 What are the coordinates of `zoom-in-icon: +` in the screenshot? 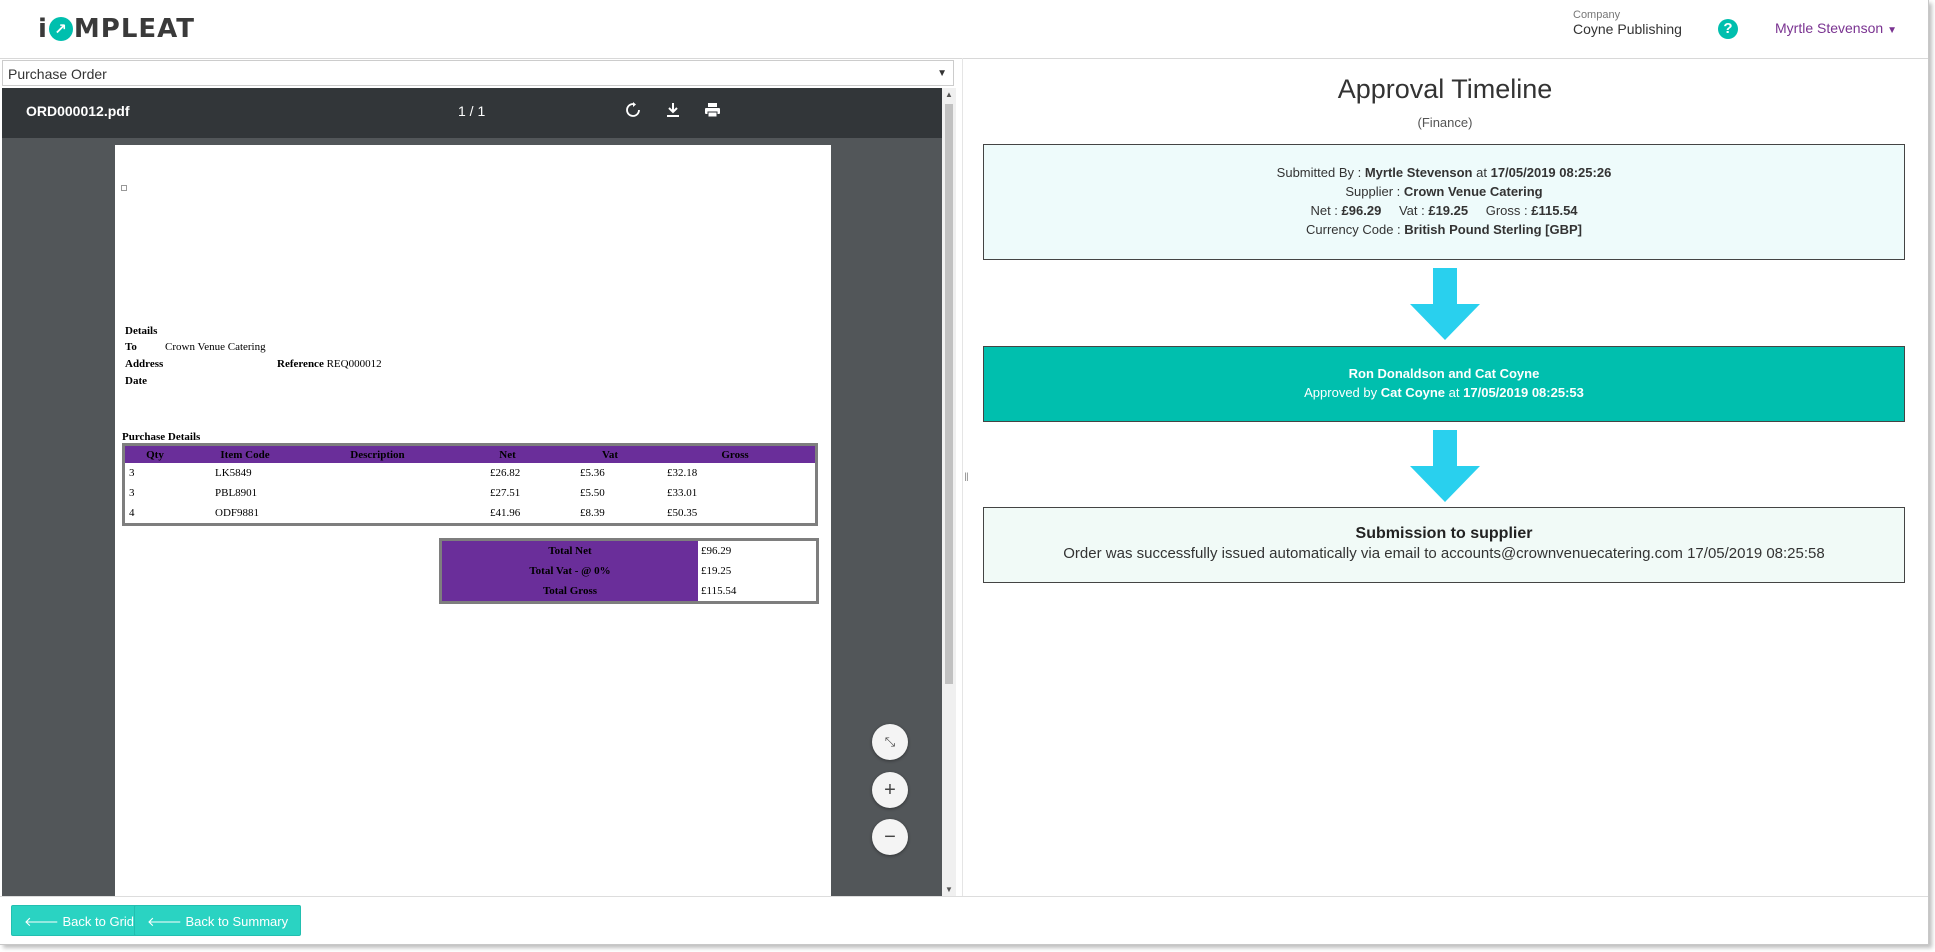 It's located at (890, 790).